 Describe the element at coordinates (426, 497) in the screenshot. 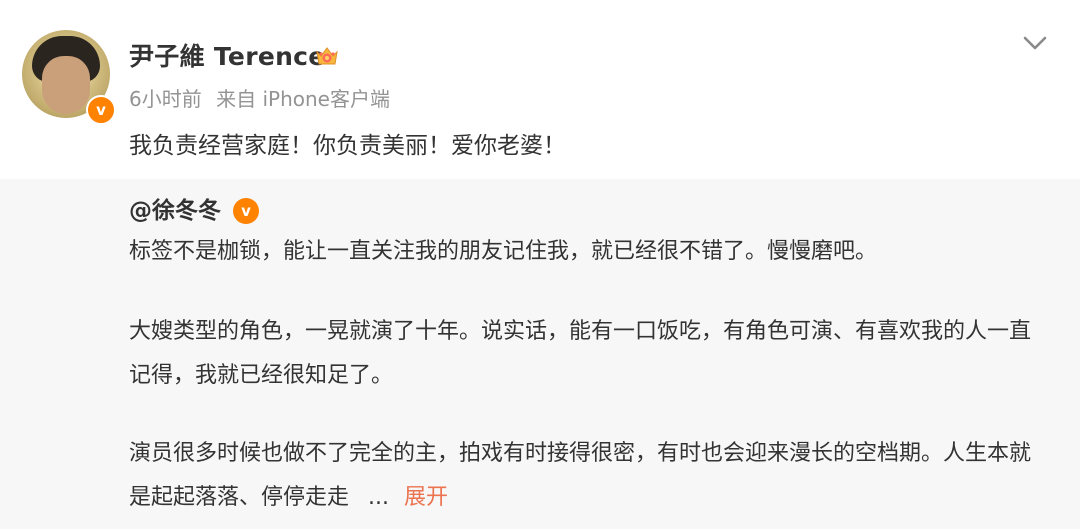

I see `expand-link: 展开` at that location.